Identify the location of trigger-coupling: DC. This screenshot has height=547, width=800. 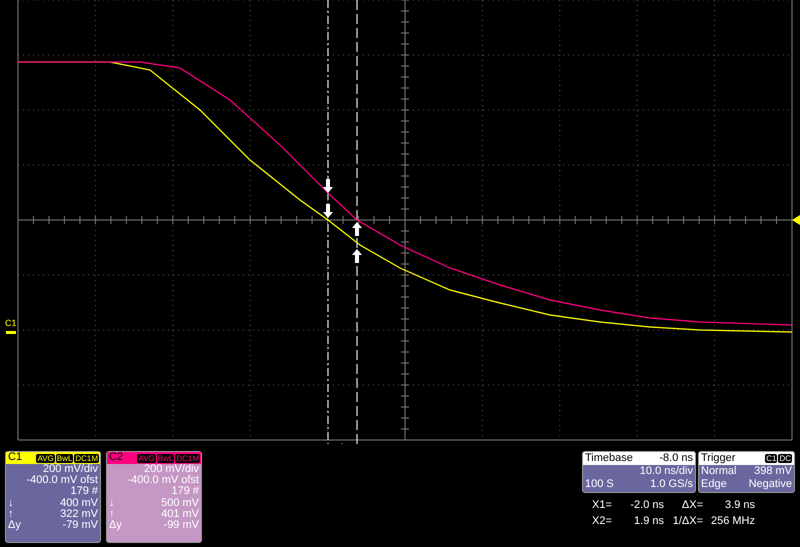
(785, 458).